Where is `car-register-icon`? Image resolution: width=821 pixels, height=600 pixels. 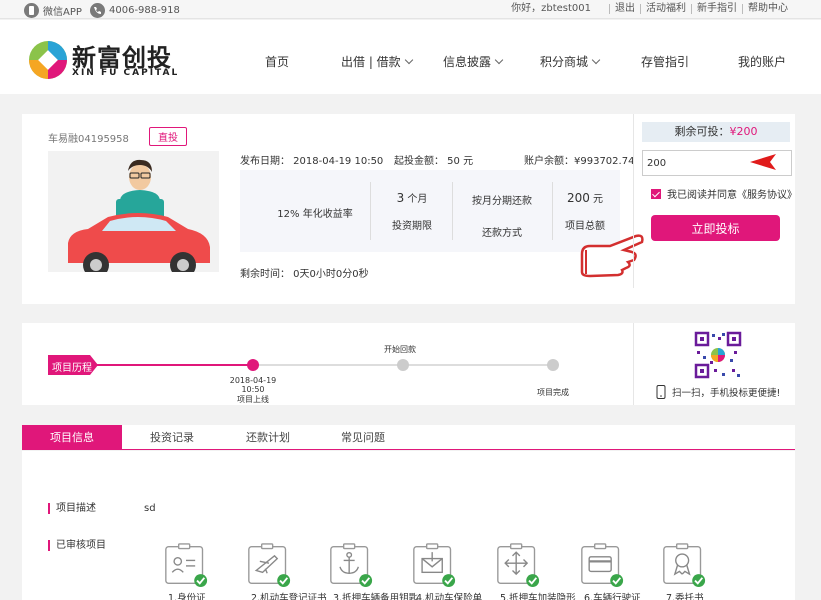
car-register-icon is located at coordinates (269, 565).